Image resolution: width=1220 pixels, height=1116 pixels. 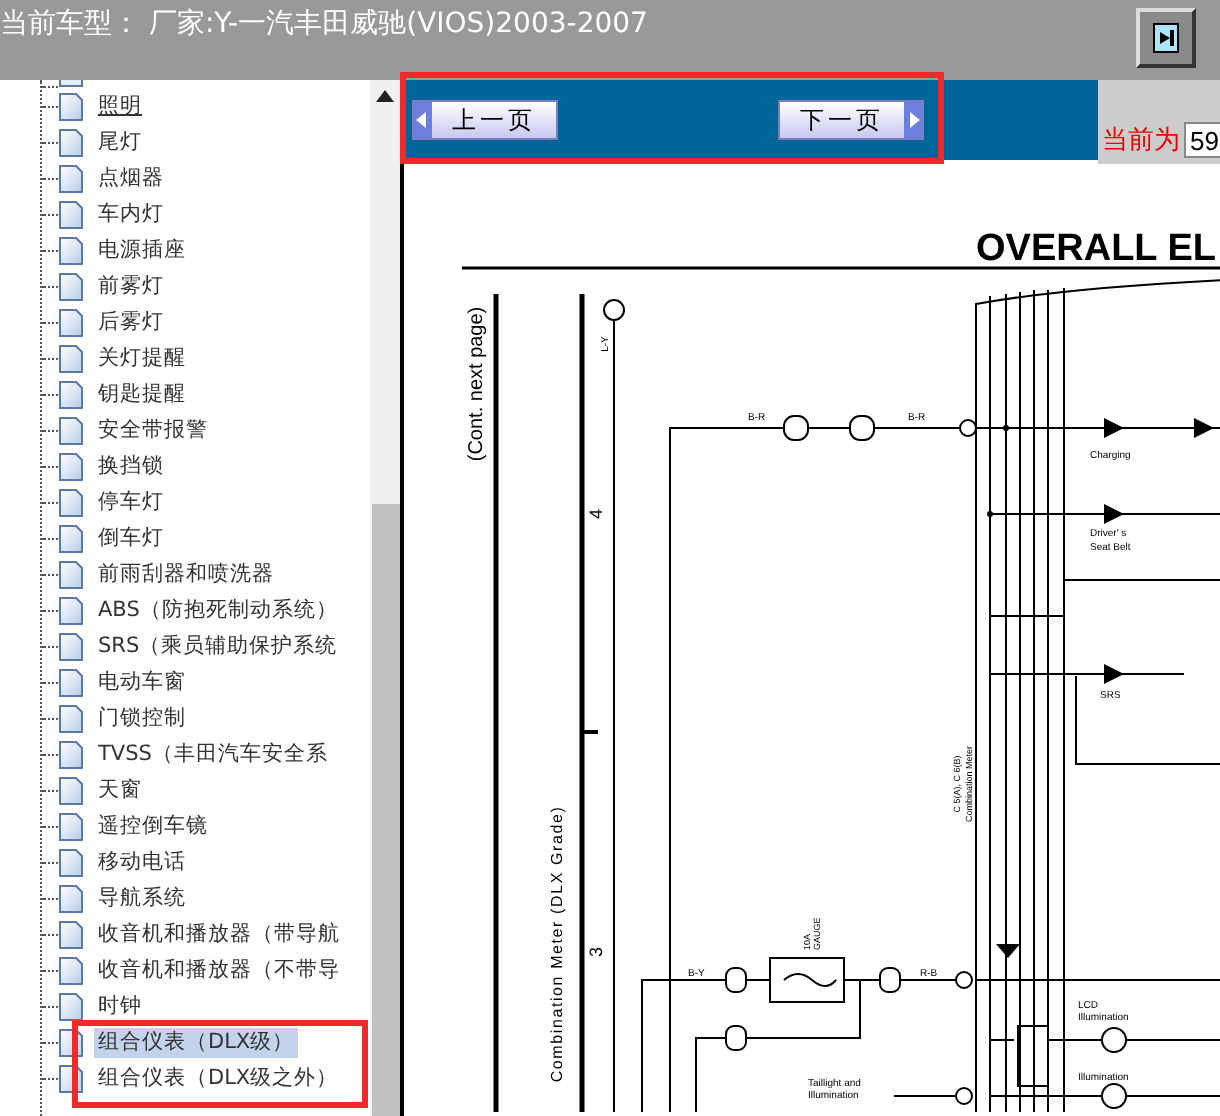 I want to click on tree-item: 钥匙提醒, so click(x=142, y=394).